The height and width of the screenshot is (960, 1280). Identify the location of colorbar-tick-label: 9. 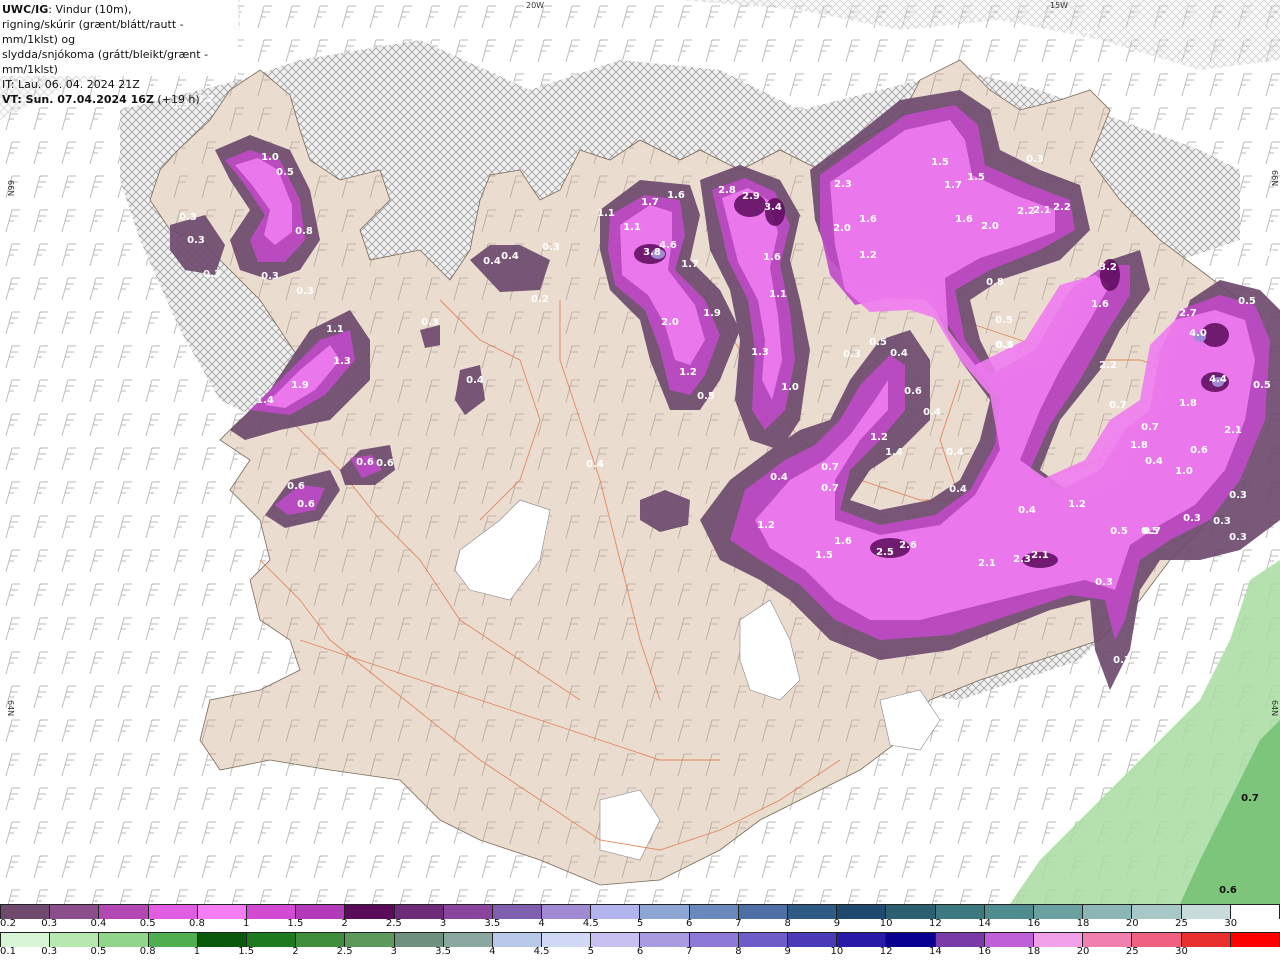
(787, 951).